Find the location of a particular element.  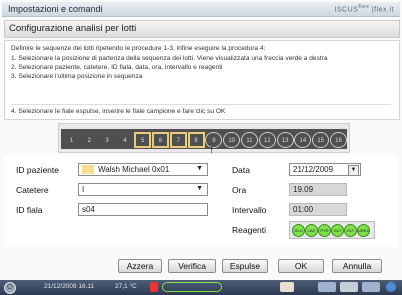

gear-icon is located at coordinates (349, 287).